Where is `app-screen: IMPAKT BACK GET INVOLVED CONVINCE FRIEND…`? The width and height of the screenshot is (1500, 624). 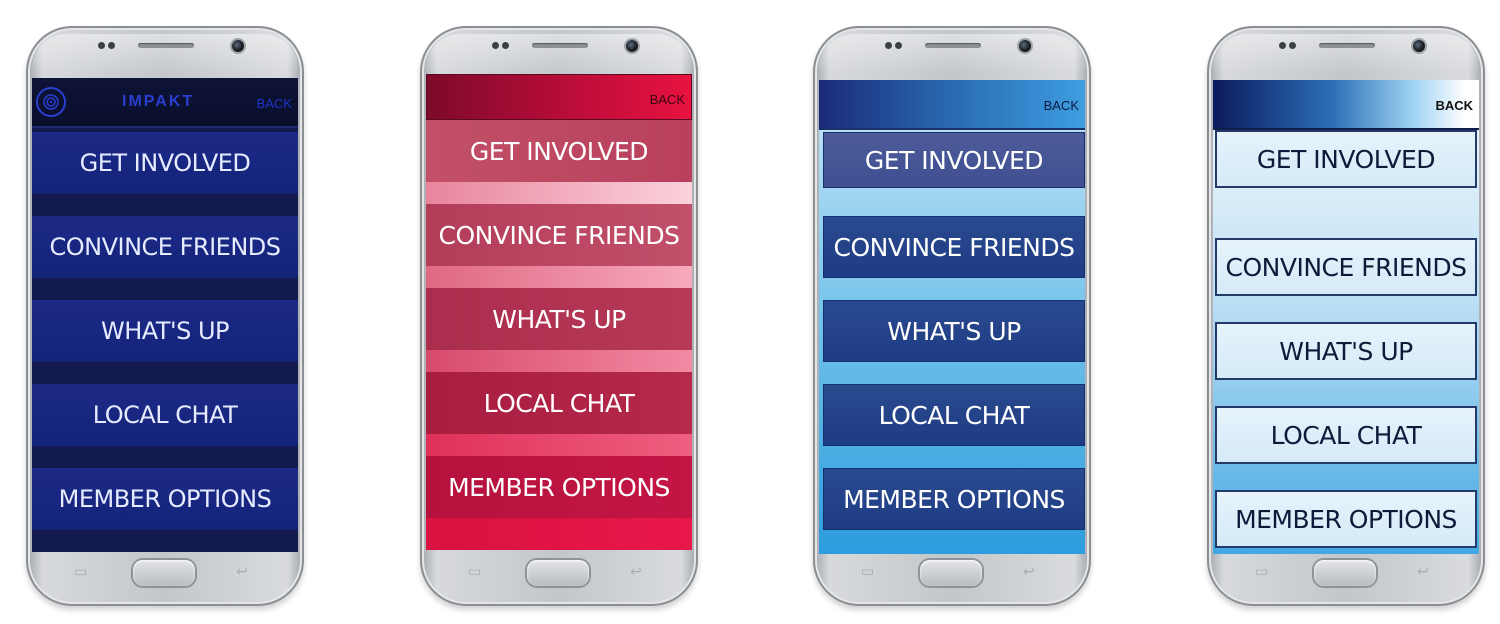 app-screen: IMPAKT BACK GET INVOLVED CONVINCE FRIEND… is located at coordinates (165, 315).